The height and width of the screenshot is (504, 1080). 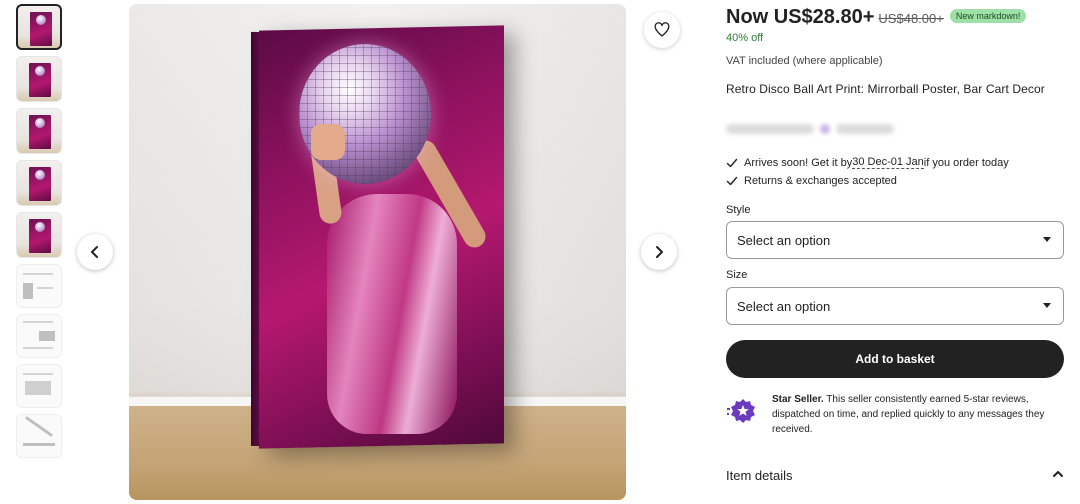 What do you see at coordinates (804, 61) in the screenshot?
I see `vat-note: VAT included (where applicable)` at bounding box center [804, 61].